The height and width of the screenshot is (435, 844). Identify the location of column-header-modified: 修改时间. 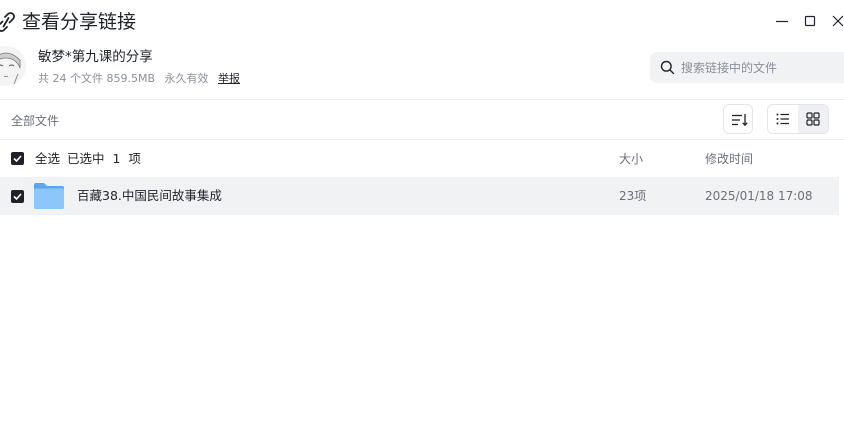
(729, 159).